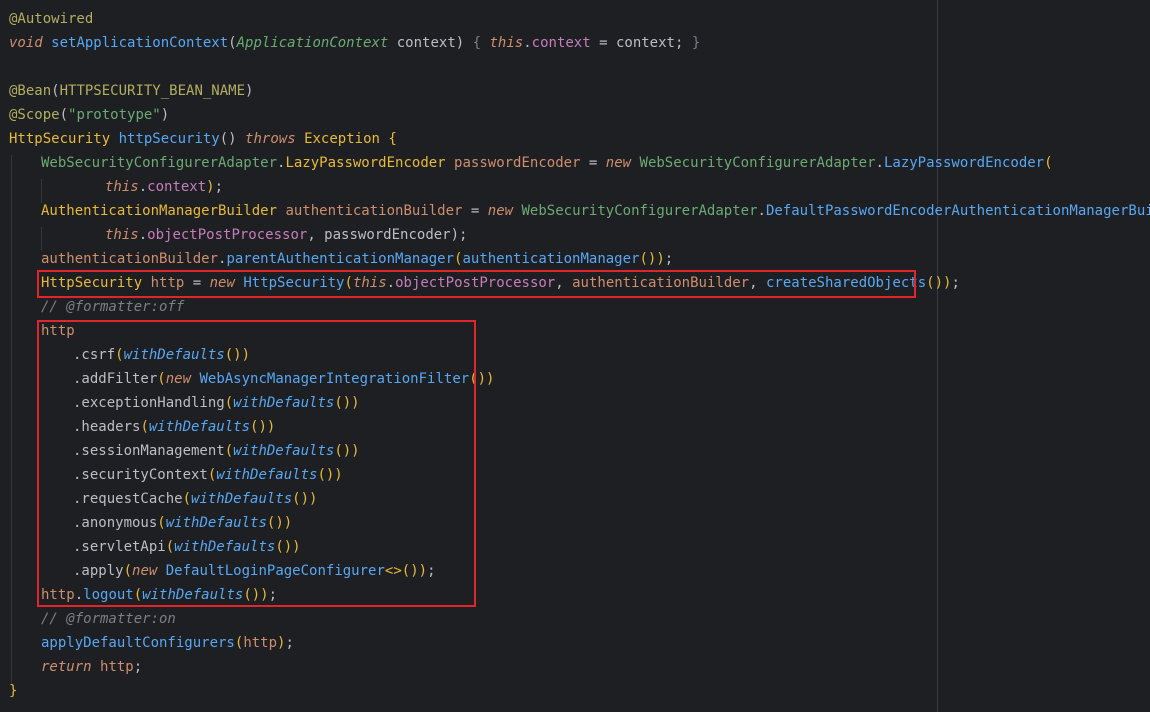 The image size is (1150, 712). Describe the element at coordinates (937, 356) in the screenshot. I see `right-margin-guide` at that location.